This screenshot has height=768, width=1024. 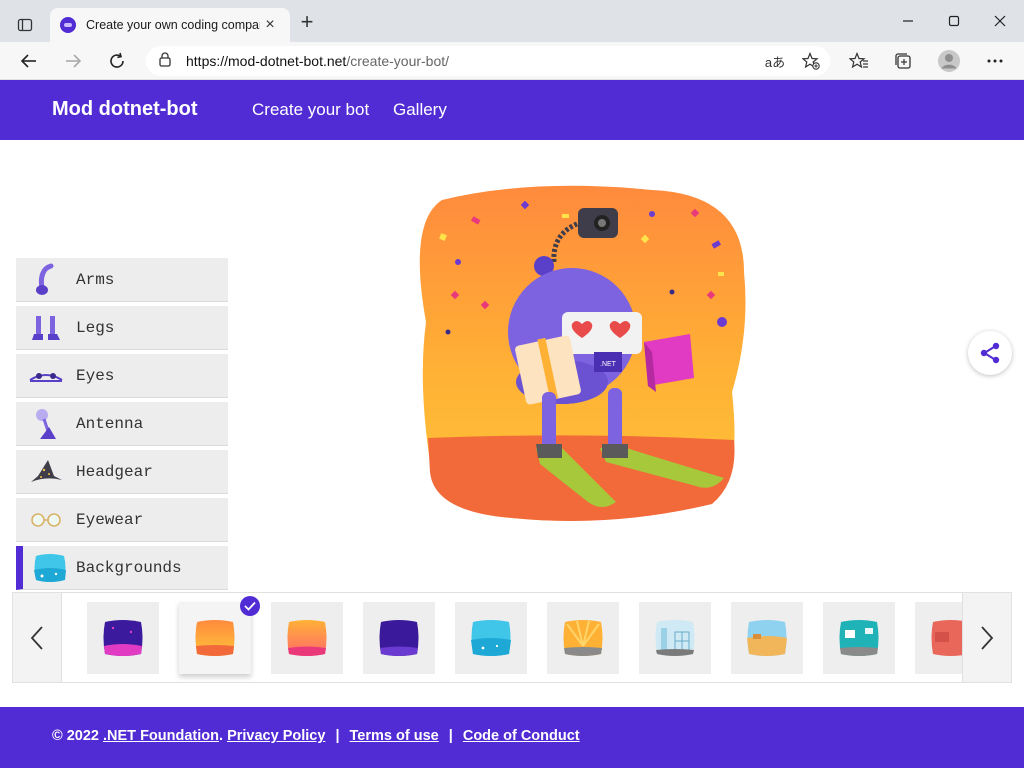 I want to click on footer-privacy-link: Privacy Policy, so click(x=276, y=736).